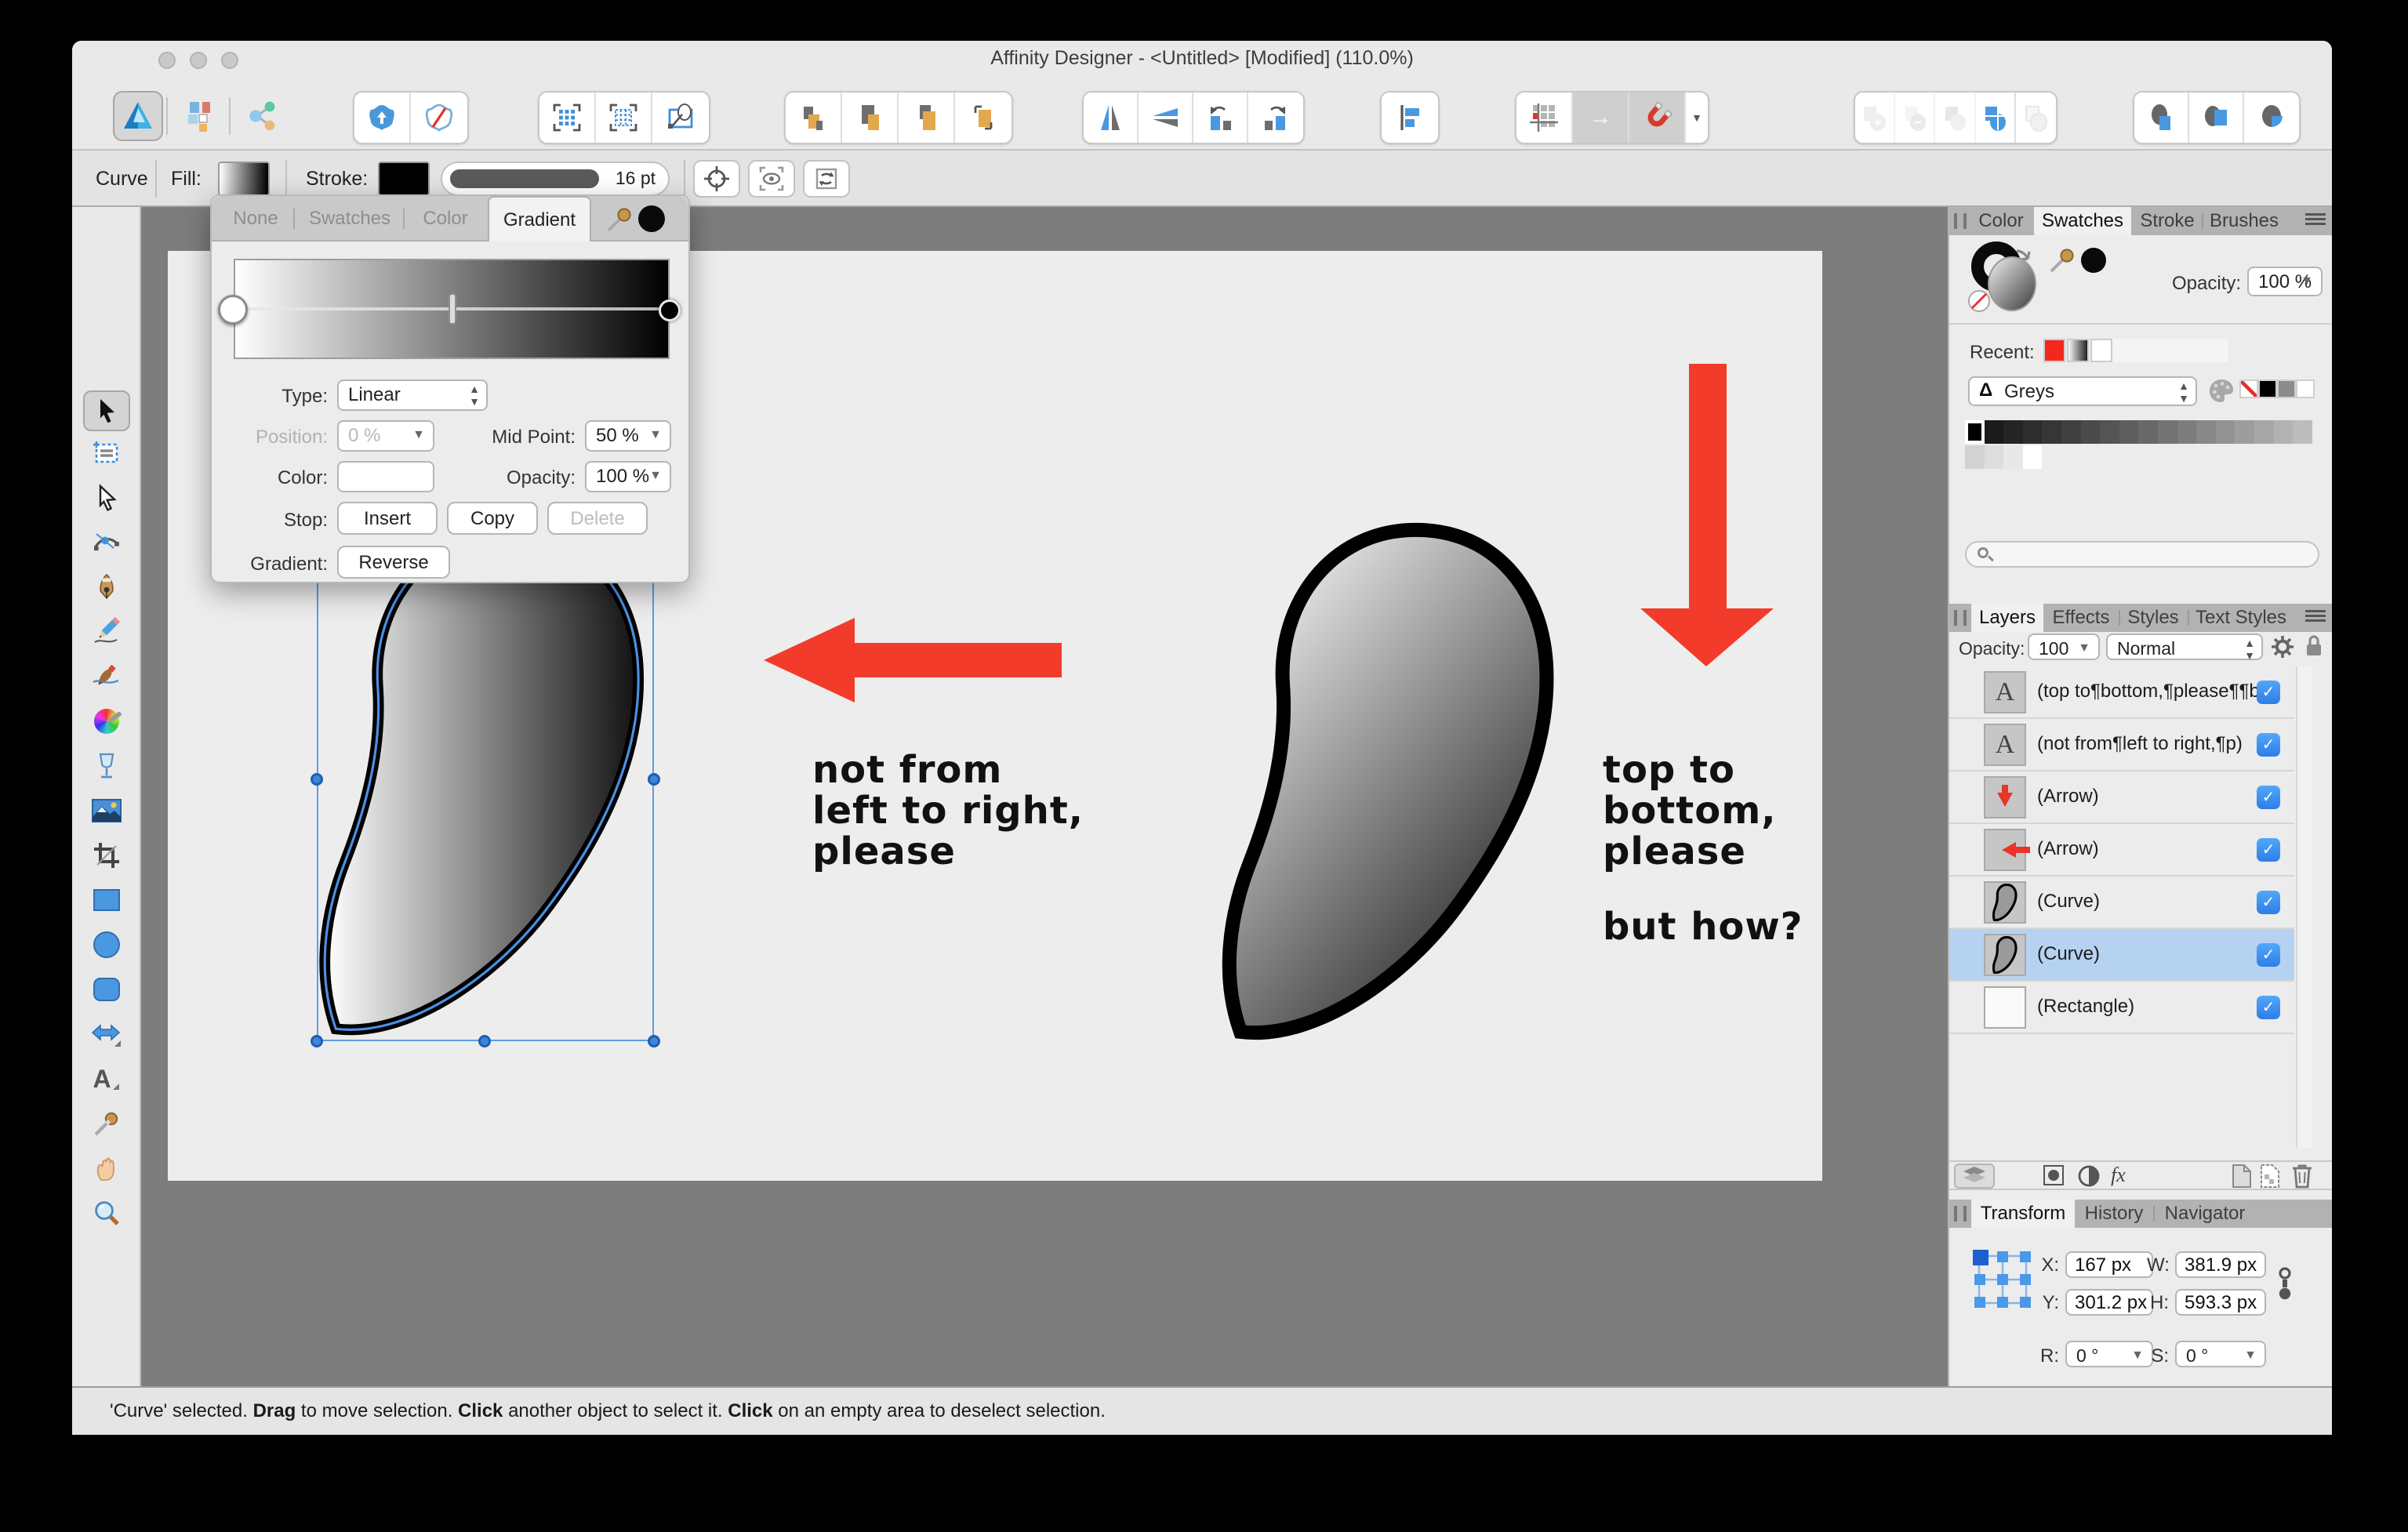 The image size is (2408, 1532). Describe the element at coordinates (2082, 221) in the screenshot. I see `tab-swatches: Swatches` at that location.